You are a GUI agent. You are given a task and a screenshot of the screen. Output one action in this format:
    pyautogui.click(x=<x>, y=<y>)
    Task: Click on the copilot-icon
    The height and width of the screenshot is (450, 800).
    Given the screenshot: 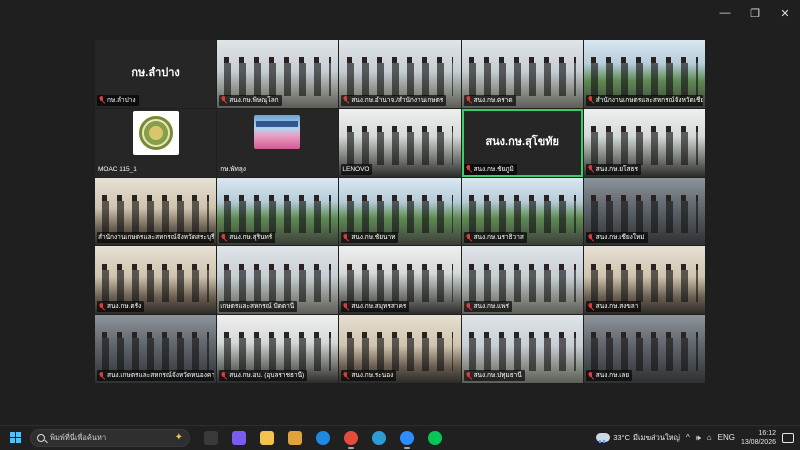 What is the action you would take?
    pyautogui.click(x=239, y=438)
    